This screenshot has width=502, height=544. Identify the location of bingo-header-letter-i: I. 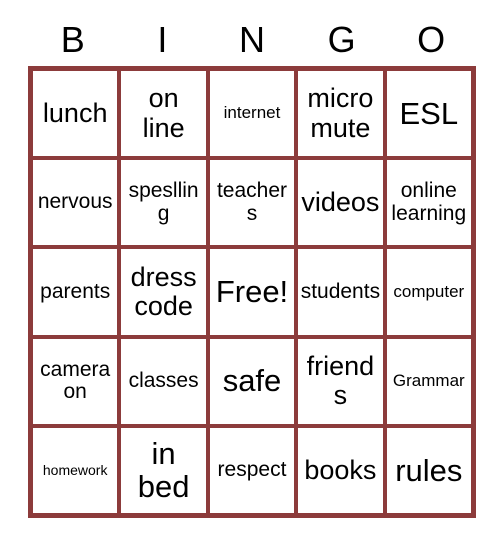
(162, 39).